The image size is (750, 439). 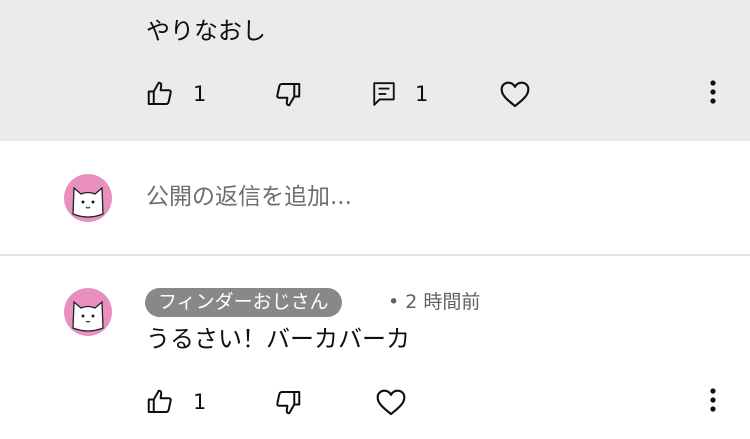 I want to click on reply-heart-button, so click(x=391, y=402).